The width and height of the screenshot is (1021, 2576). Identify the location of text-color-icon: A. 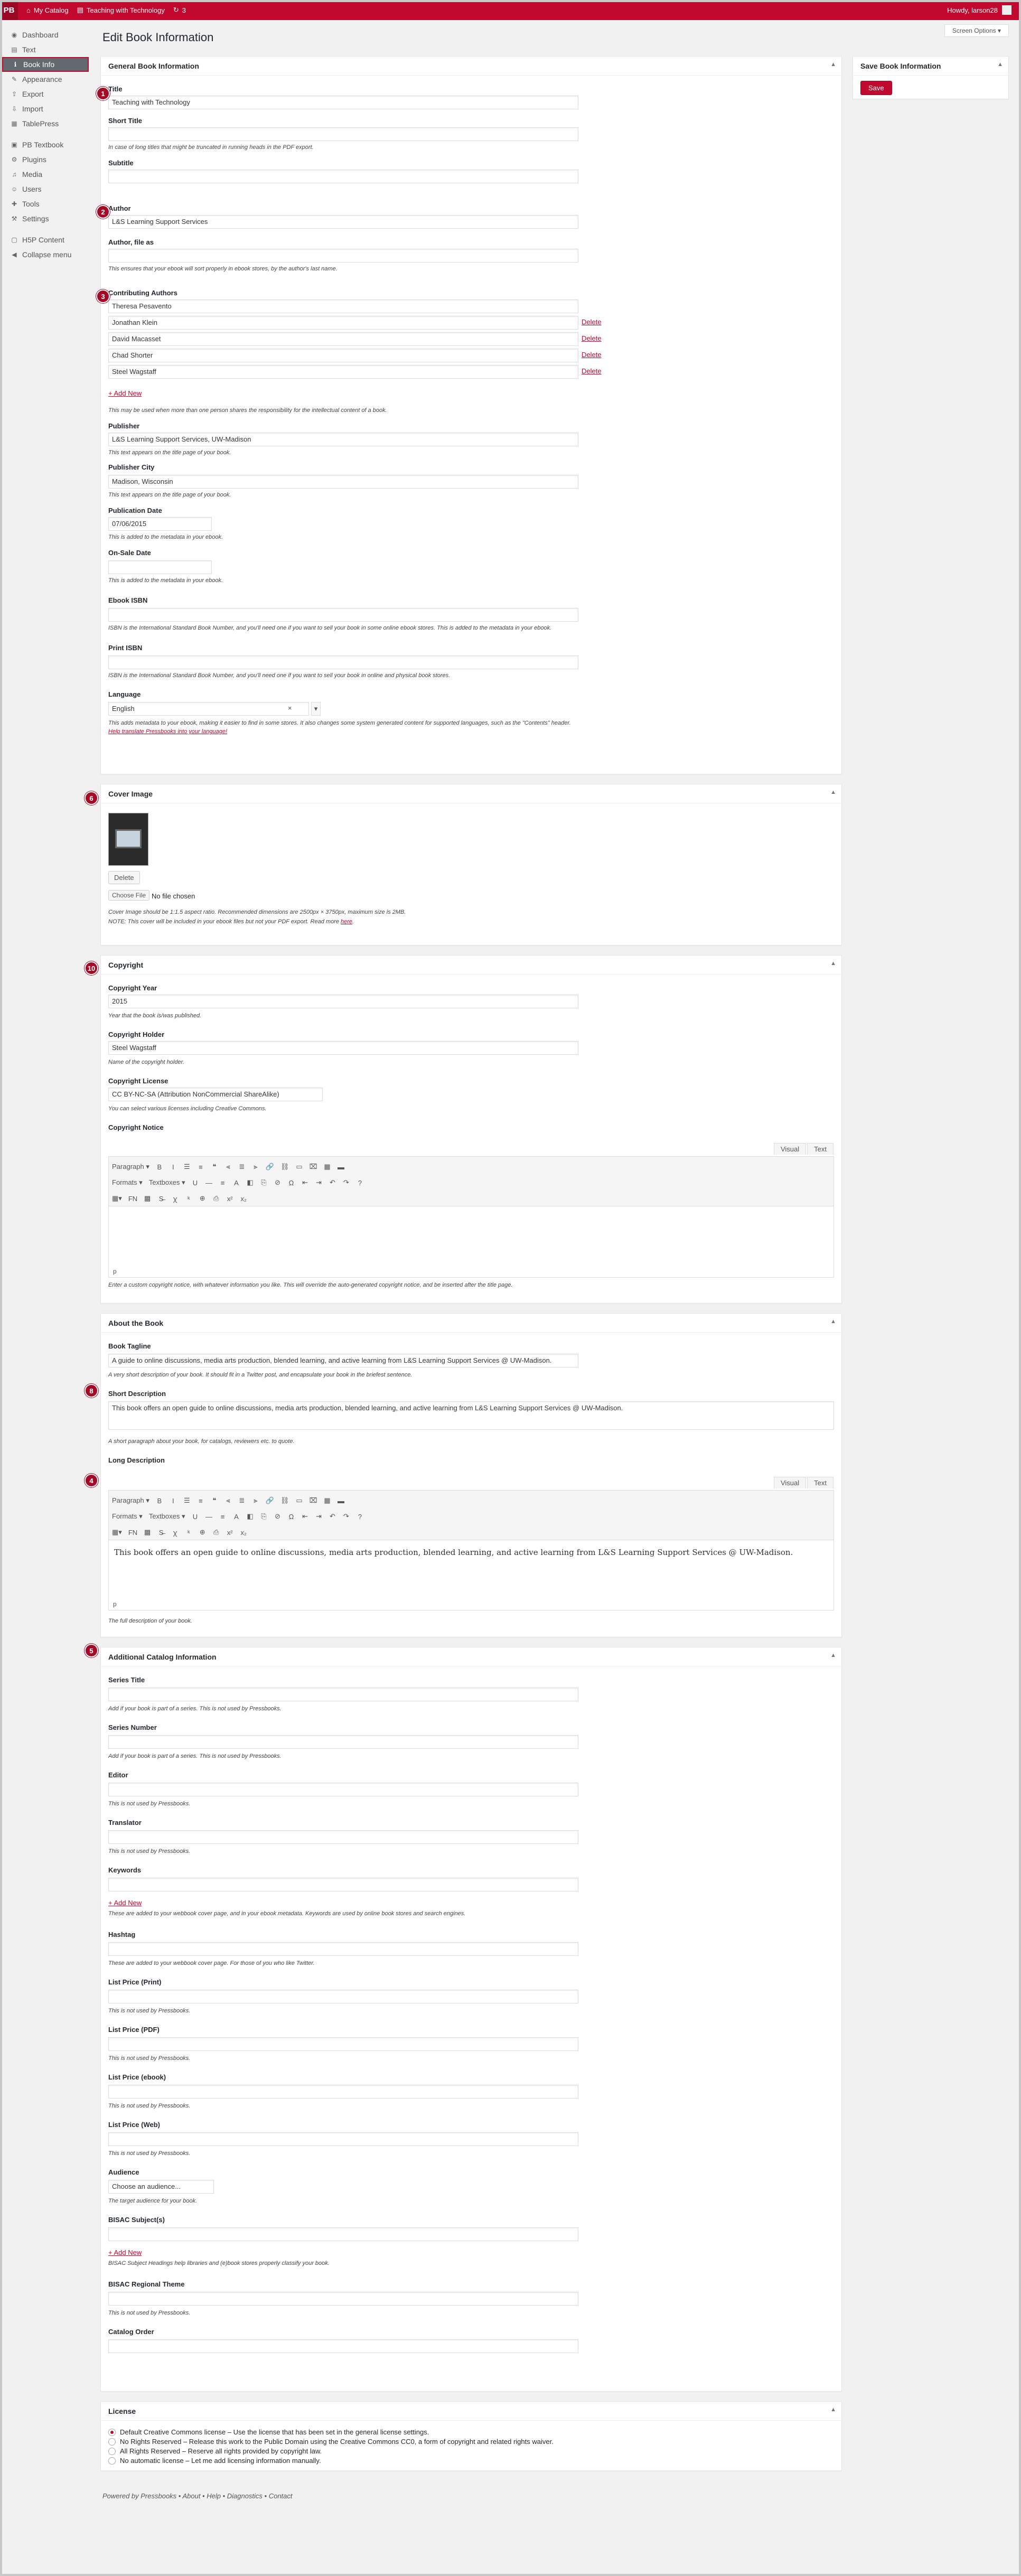
(236, 1517).